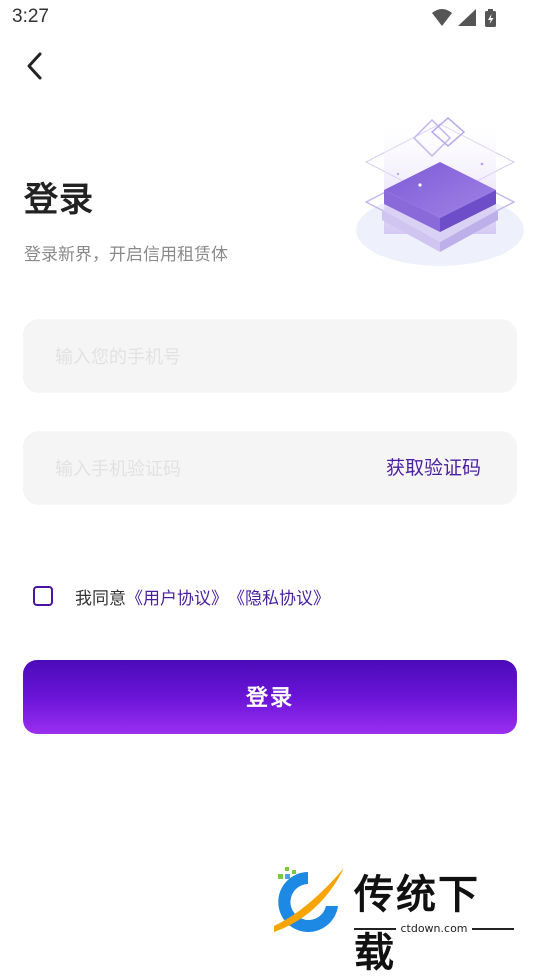 Image resolution: width=540 pixels, height=978 pixels. Describe the element at coordinates (270, 18) in the screenshot. I see `status-bar: 3:27` at that location.